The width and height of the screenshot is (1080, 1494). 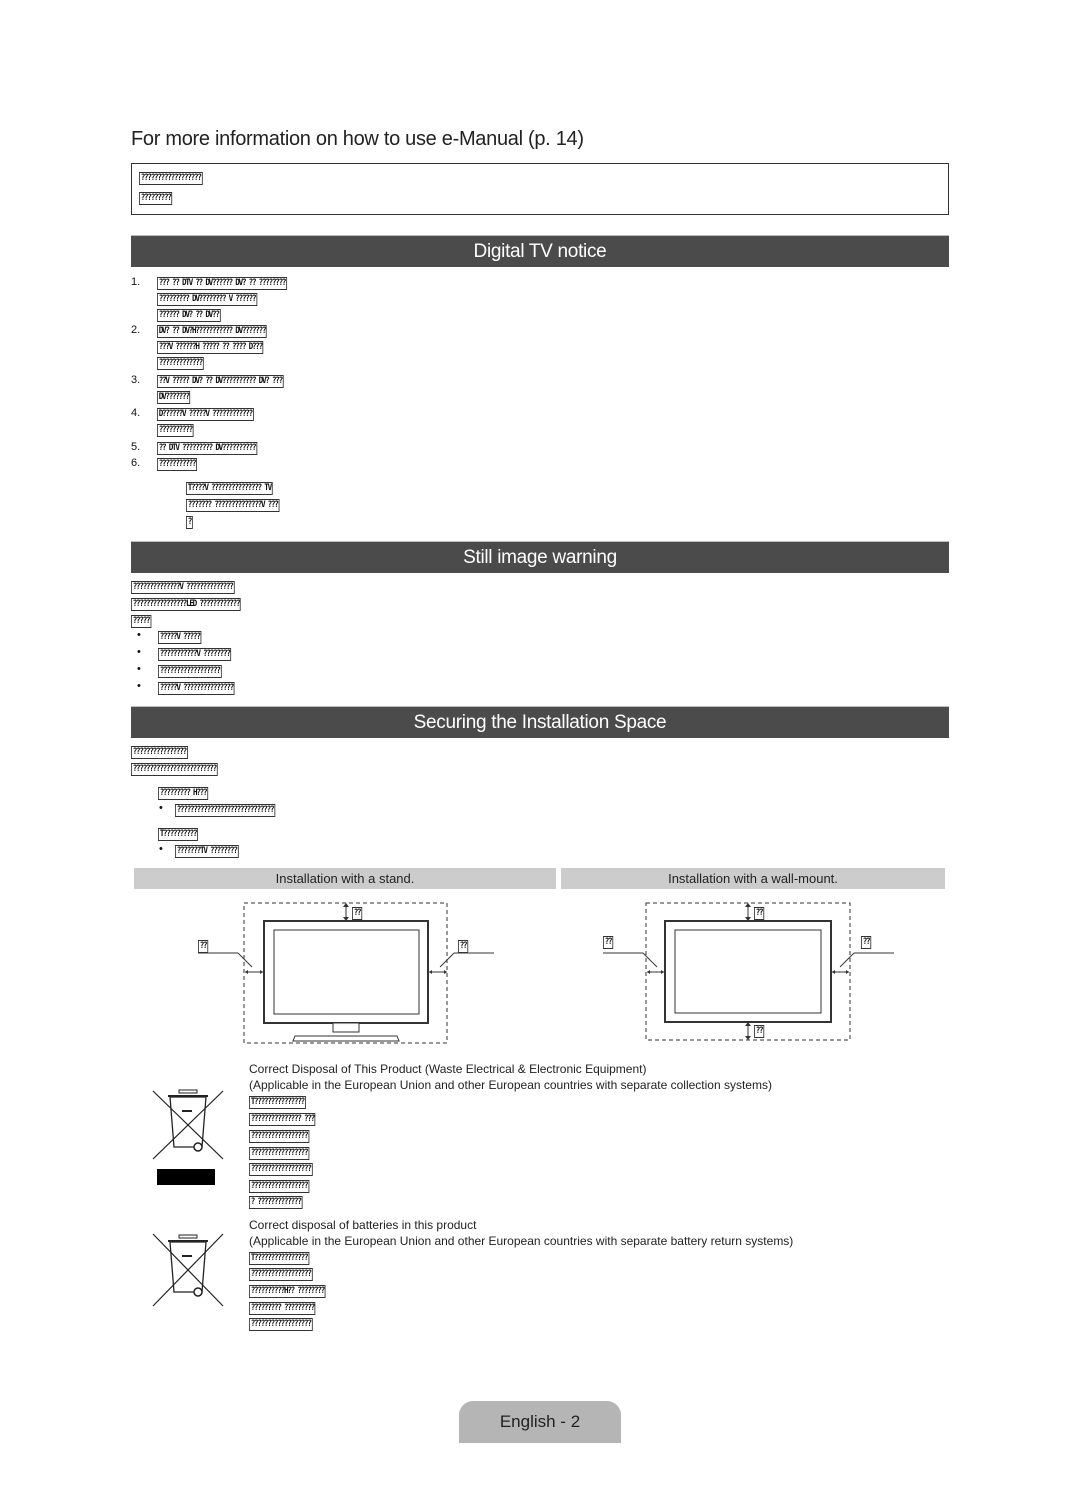 I want to click on para-line: ?????, so click(x=141, y=621).